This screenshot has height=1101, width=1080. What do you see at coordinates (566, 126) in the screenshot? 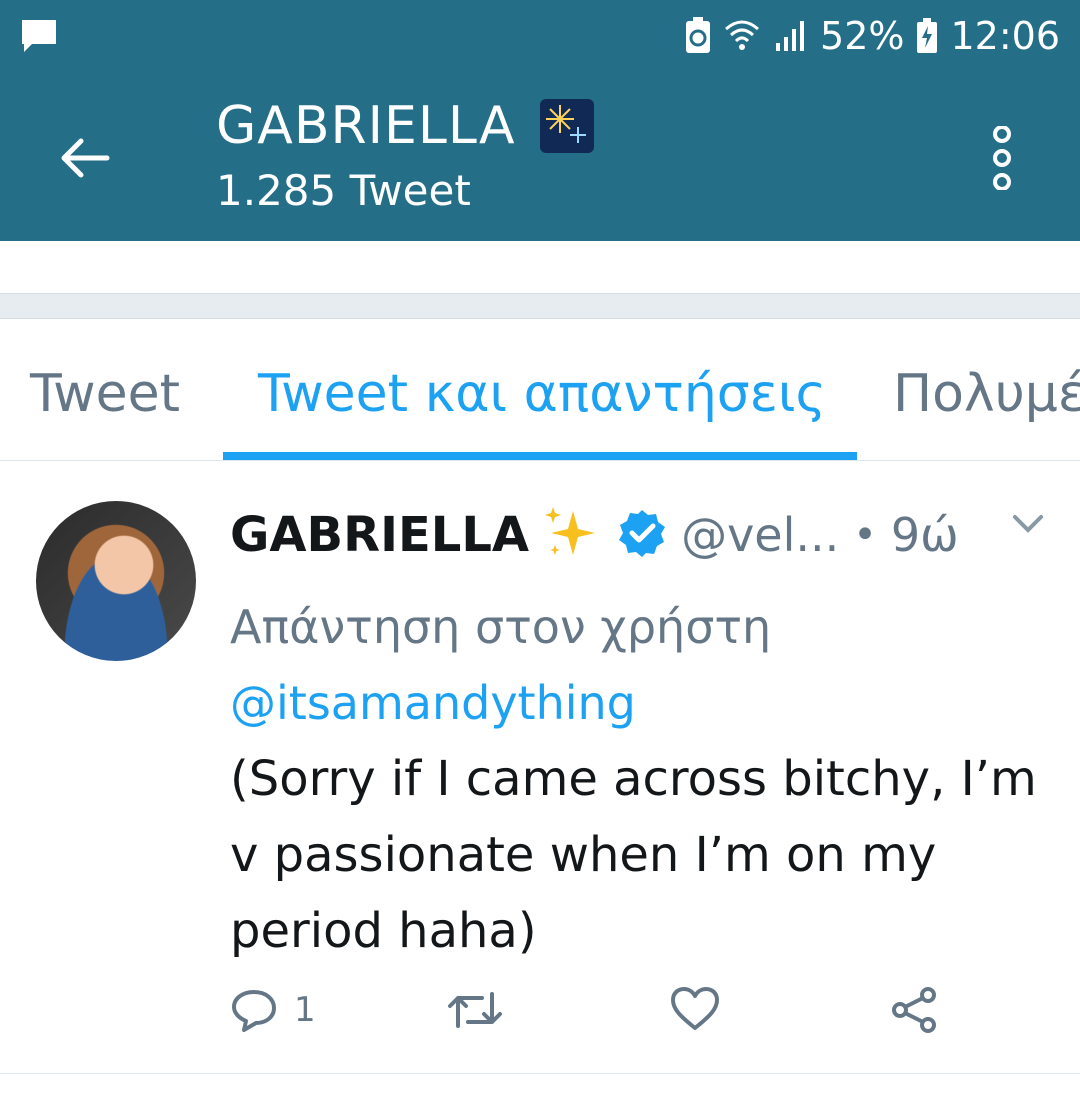
I see `fireworks-icon` at bounding box center [566, 126].